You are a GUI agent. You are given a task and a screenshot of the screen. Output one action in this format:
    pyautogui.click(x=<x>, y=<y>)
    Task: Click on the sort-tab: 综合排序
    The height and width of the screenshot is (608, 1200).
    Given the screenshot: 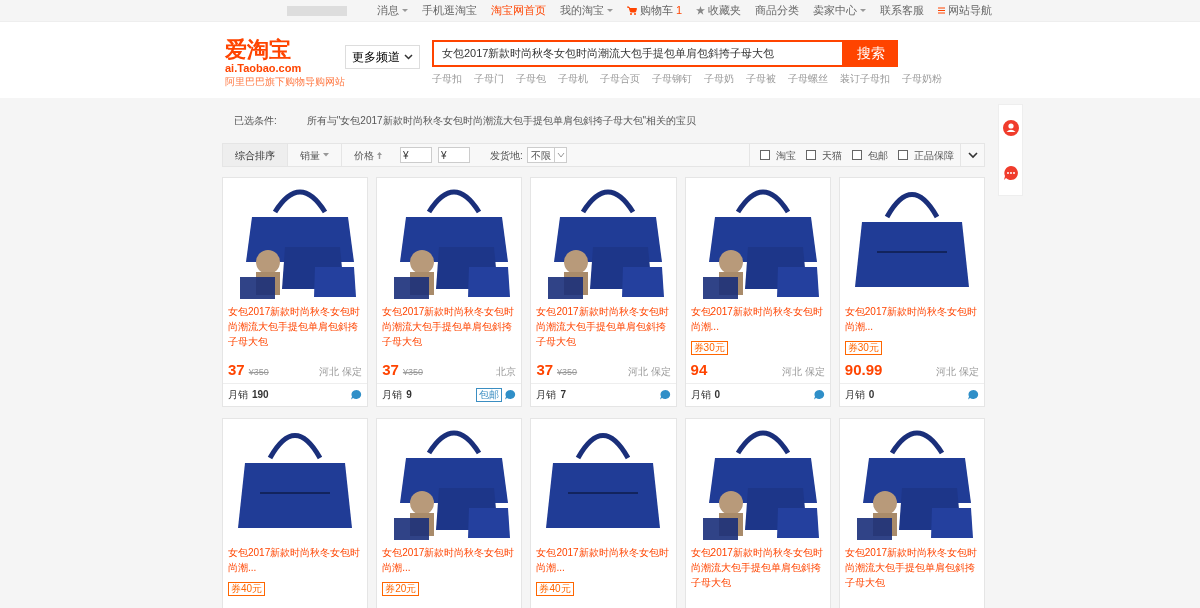 What is the action you would take?
    pyautogui.click(x=255, y=155)
    